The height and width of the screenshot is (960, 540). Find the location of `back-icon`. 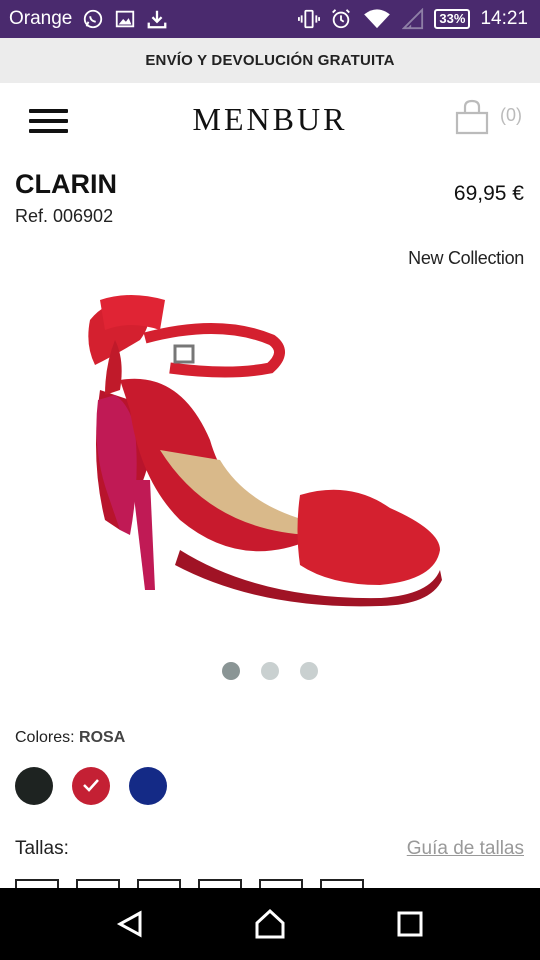

back-icon is located at coordinates (130, 924).